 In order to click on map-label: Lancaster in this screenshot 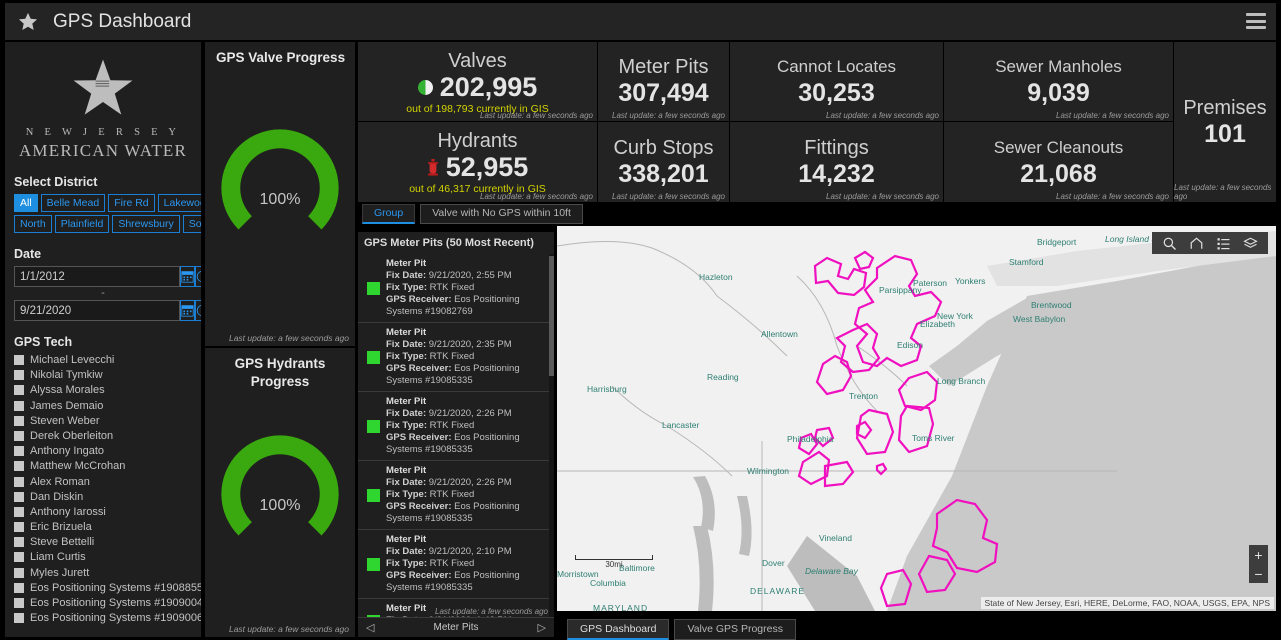, I will do `click(681, 425)`.